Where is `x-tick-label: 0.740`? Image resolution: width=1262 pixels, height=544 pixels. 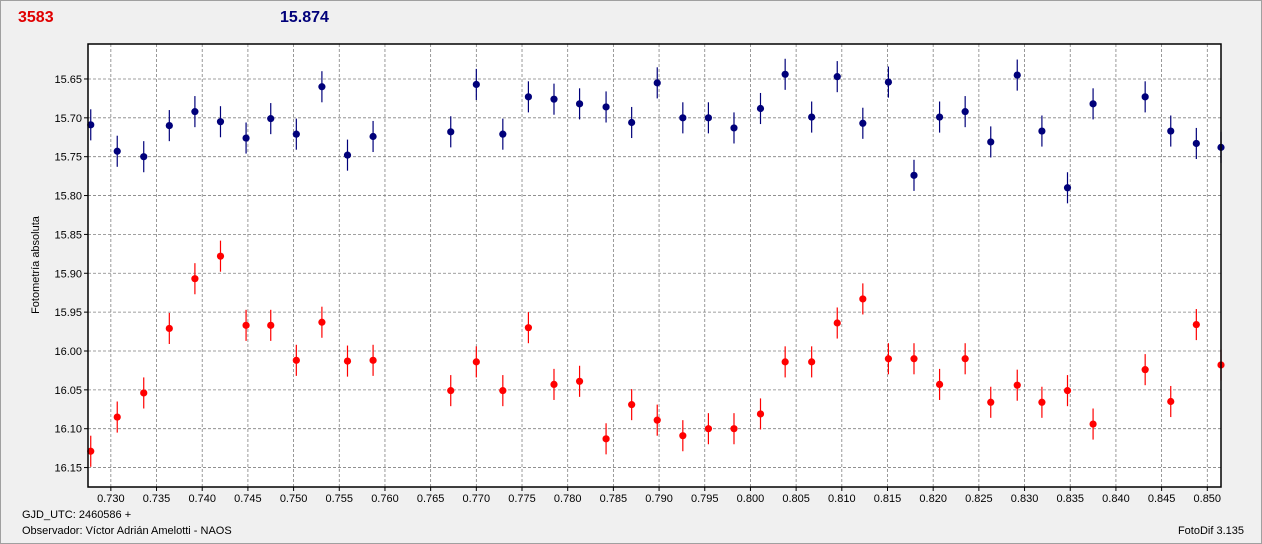 x-tick-label: 0.740 is located at coordinates (202, 499).